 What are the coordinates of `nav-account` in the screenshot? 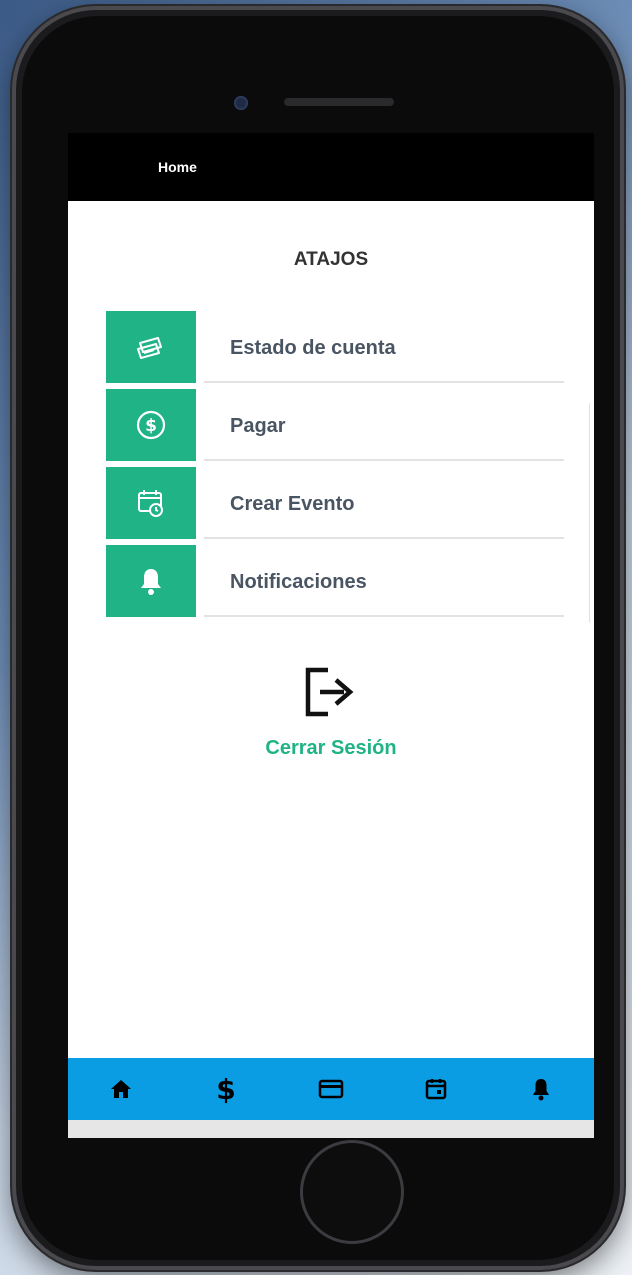 It's located at (331, 1089).